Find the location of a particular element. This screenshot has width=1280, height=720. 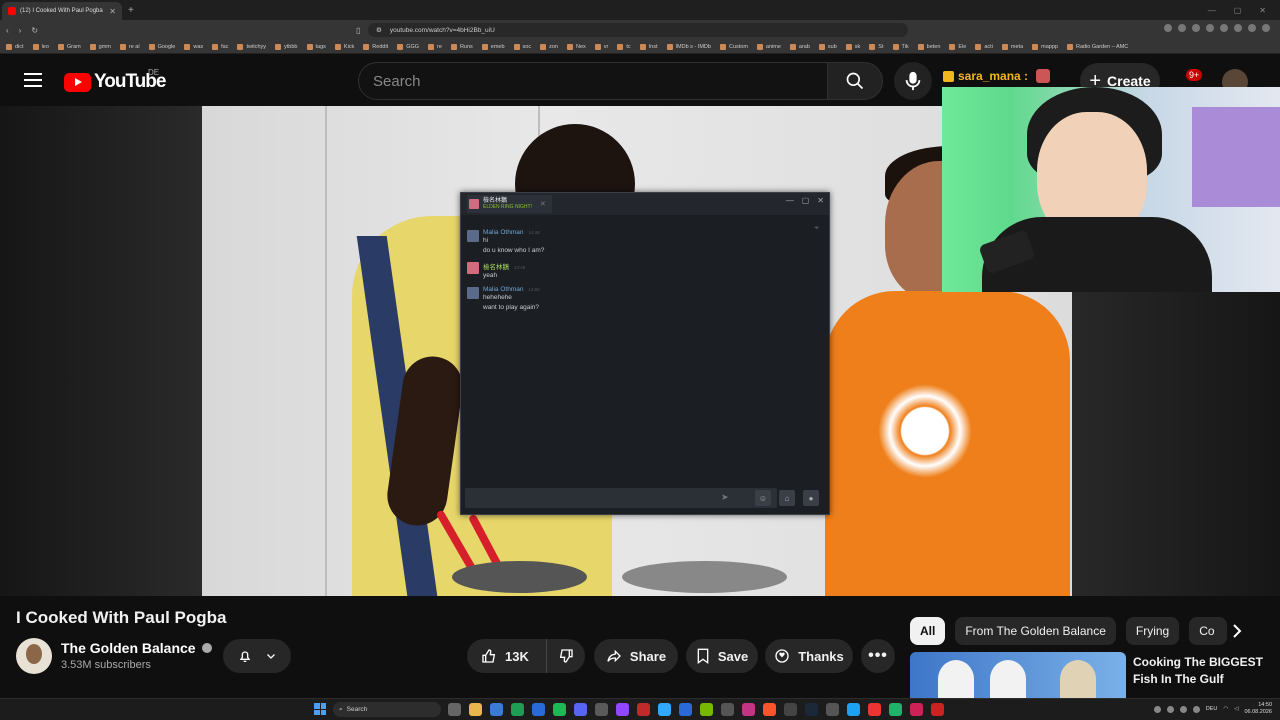

bookmark-item: meta is located at coordinates (1012, 46).